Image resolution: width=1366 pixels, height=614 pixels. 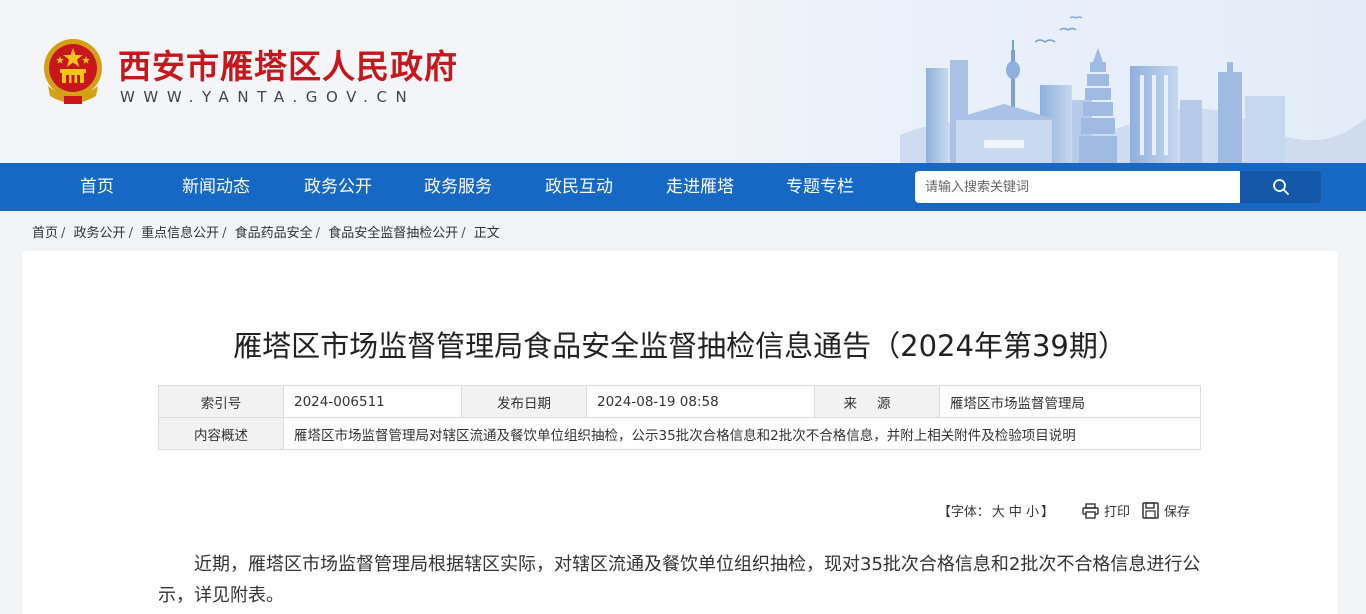 I want to click on nav-item-gov-info: 政务公开, so click(x=338, y=187).